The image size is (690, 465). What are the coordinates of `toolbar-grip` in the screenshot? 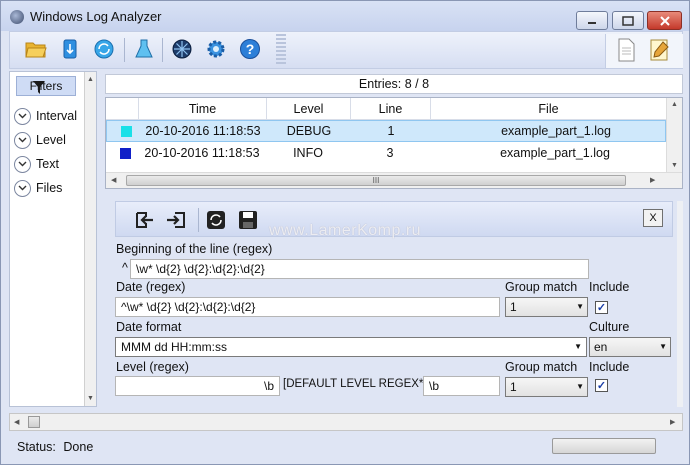 It's located at (281, 50).